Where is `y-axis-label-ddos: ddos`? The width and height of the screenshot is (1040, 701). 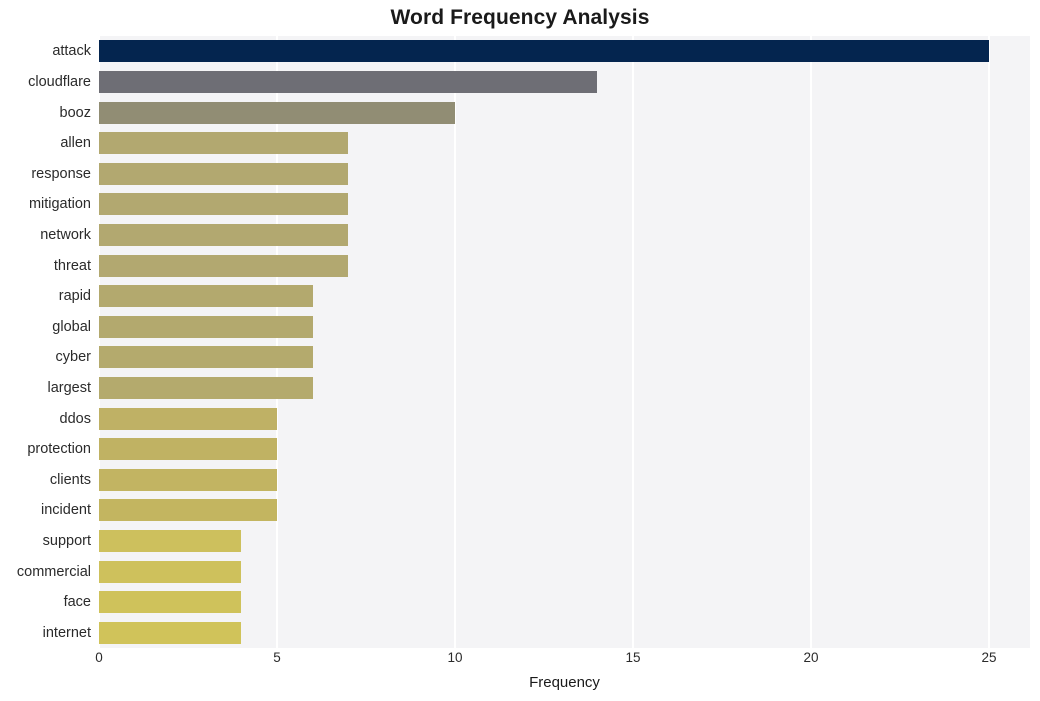 y-axis-label-ddos: ddos is located at coordinates (75, 418).